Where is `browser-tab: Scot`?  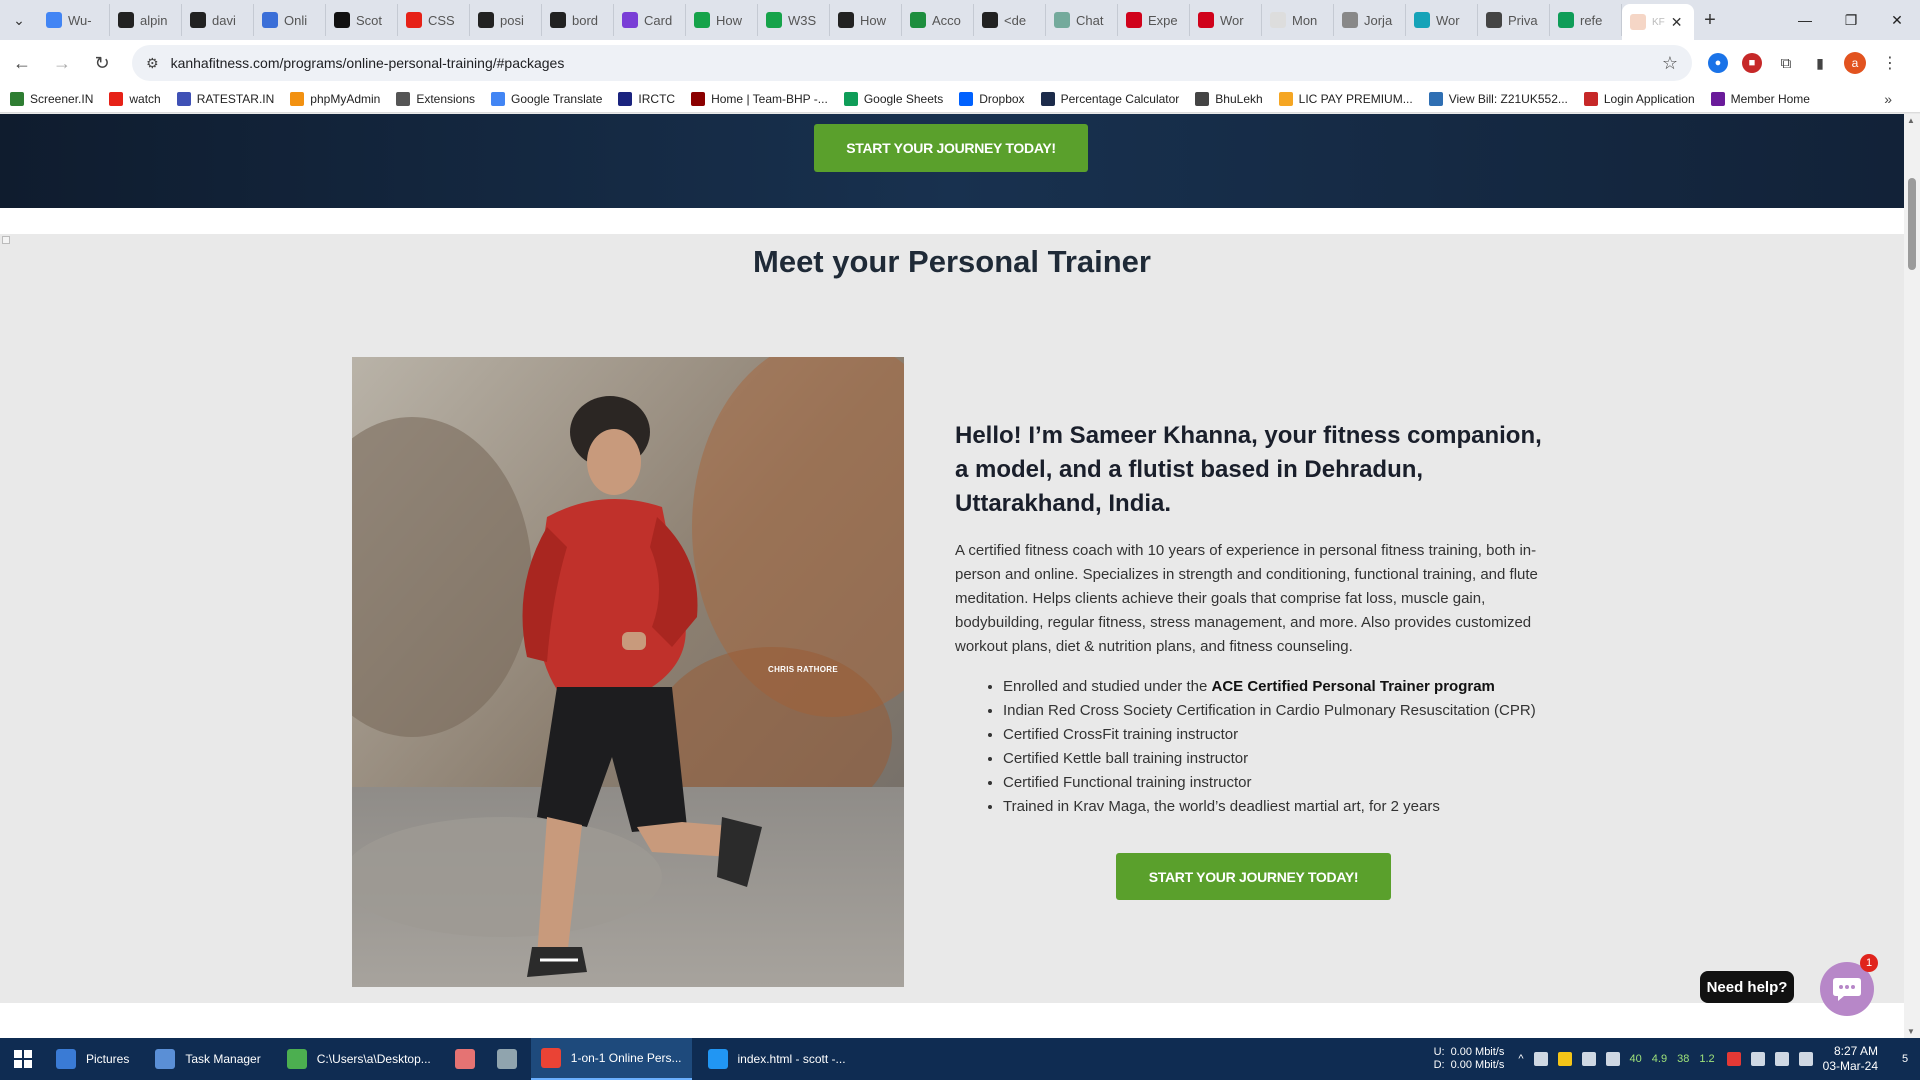 browser-tab: Scot is located at coordinates (362, 20).